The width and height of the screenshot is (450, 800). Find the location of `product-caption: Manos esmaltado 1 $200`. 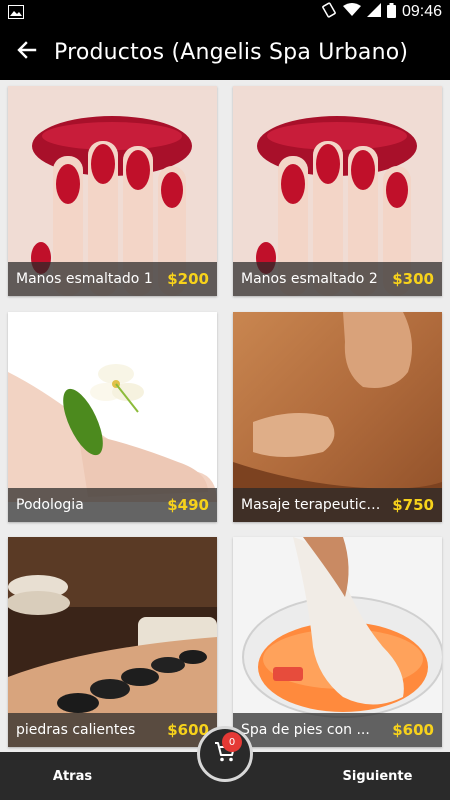

product-caption: Manos esmaltado 1 $200 is located at coordinates (112, 279).